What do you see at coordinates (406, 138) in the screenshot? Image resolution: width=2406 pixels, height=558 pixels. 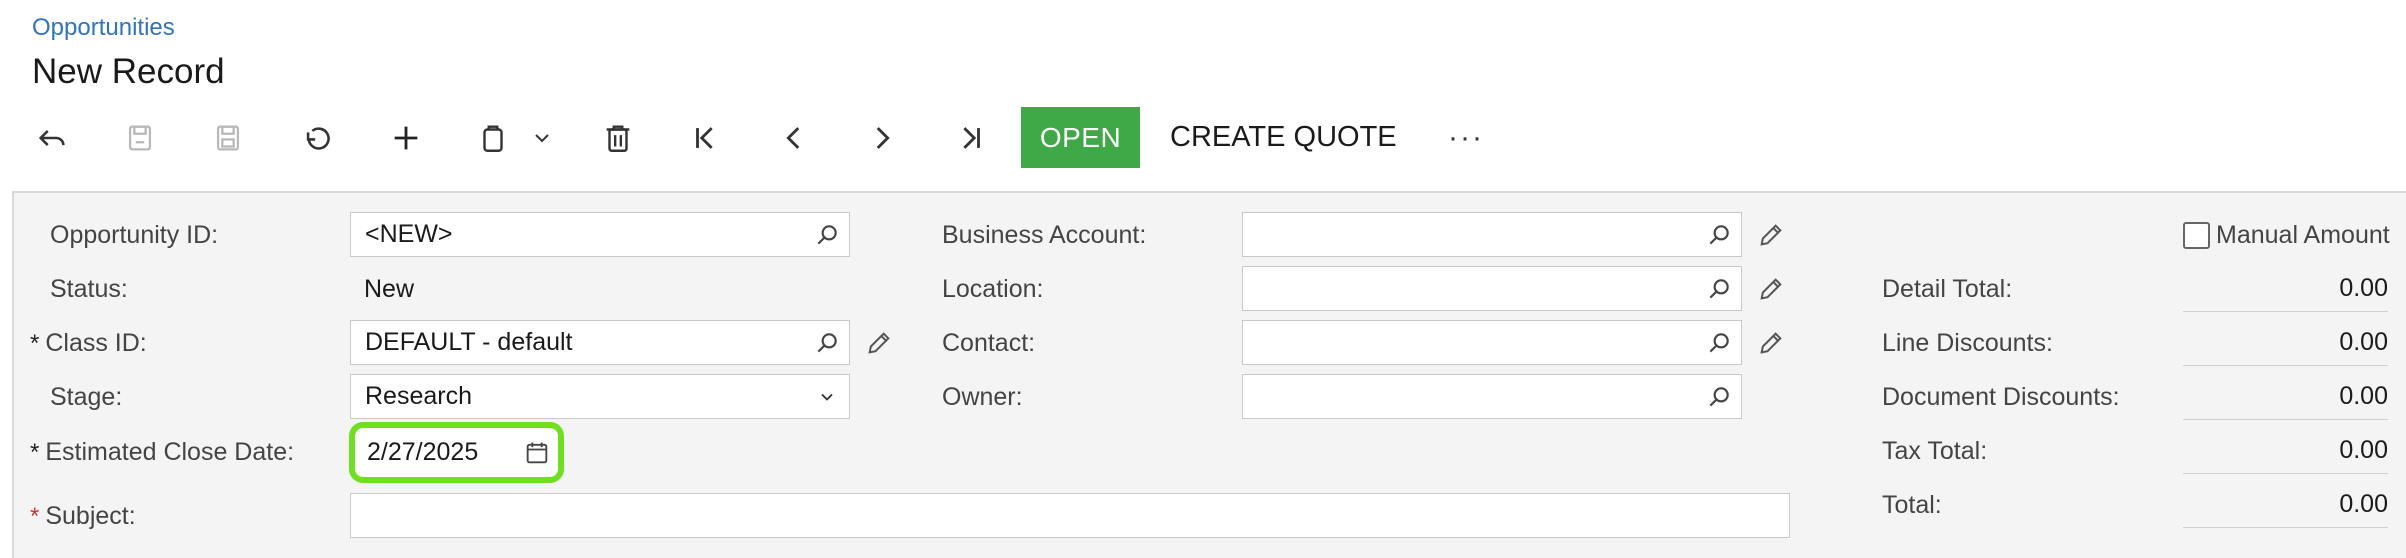 I see `add-icon` at bounding box center [406, 138].